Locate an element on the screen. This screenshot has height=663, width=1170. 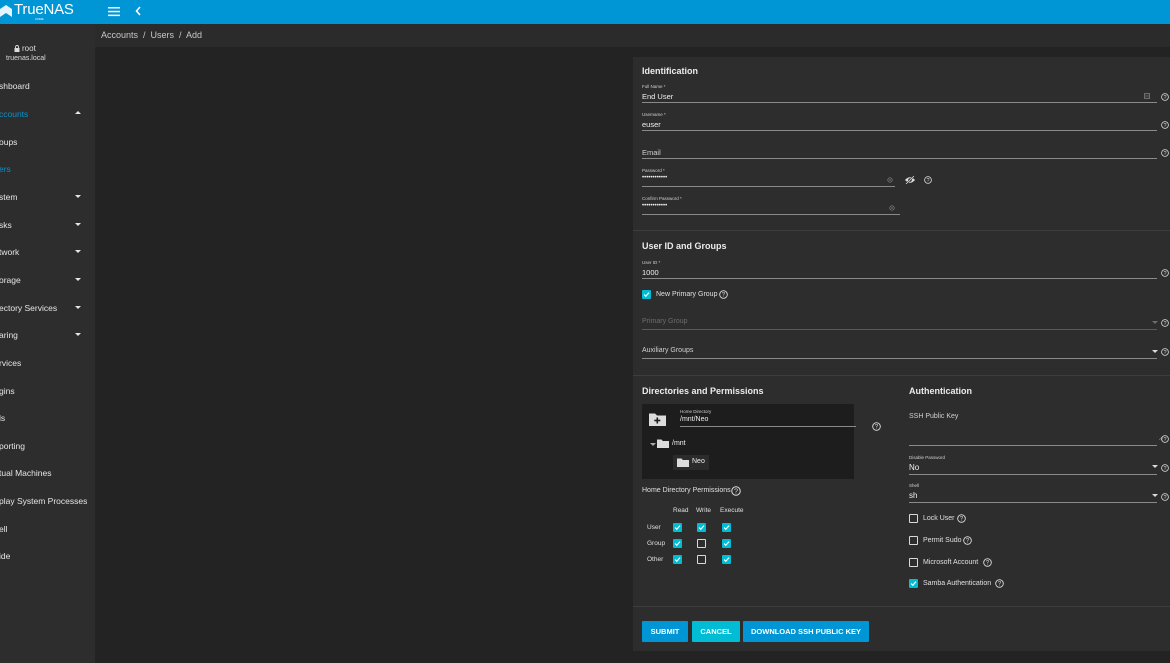
shell-help-icon: ? is located at coordinates (1165, 497).